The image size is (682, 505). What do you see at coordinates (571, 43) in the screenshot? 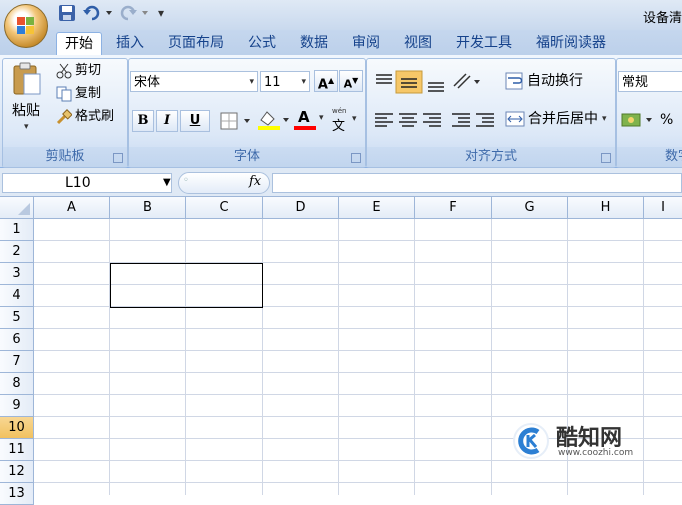
I see `tab-foxit-reader: 福昕阅读器` at bounding box center [571, 43].